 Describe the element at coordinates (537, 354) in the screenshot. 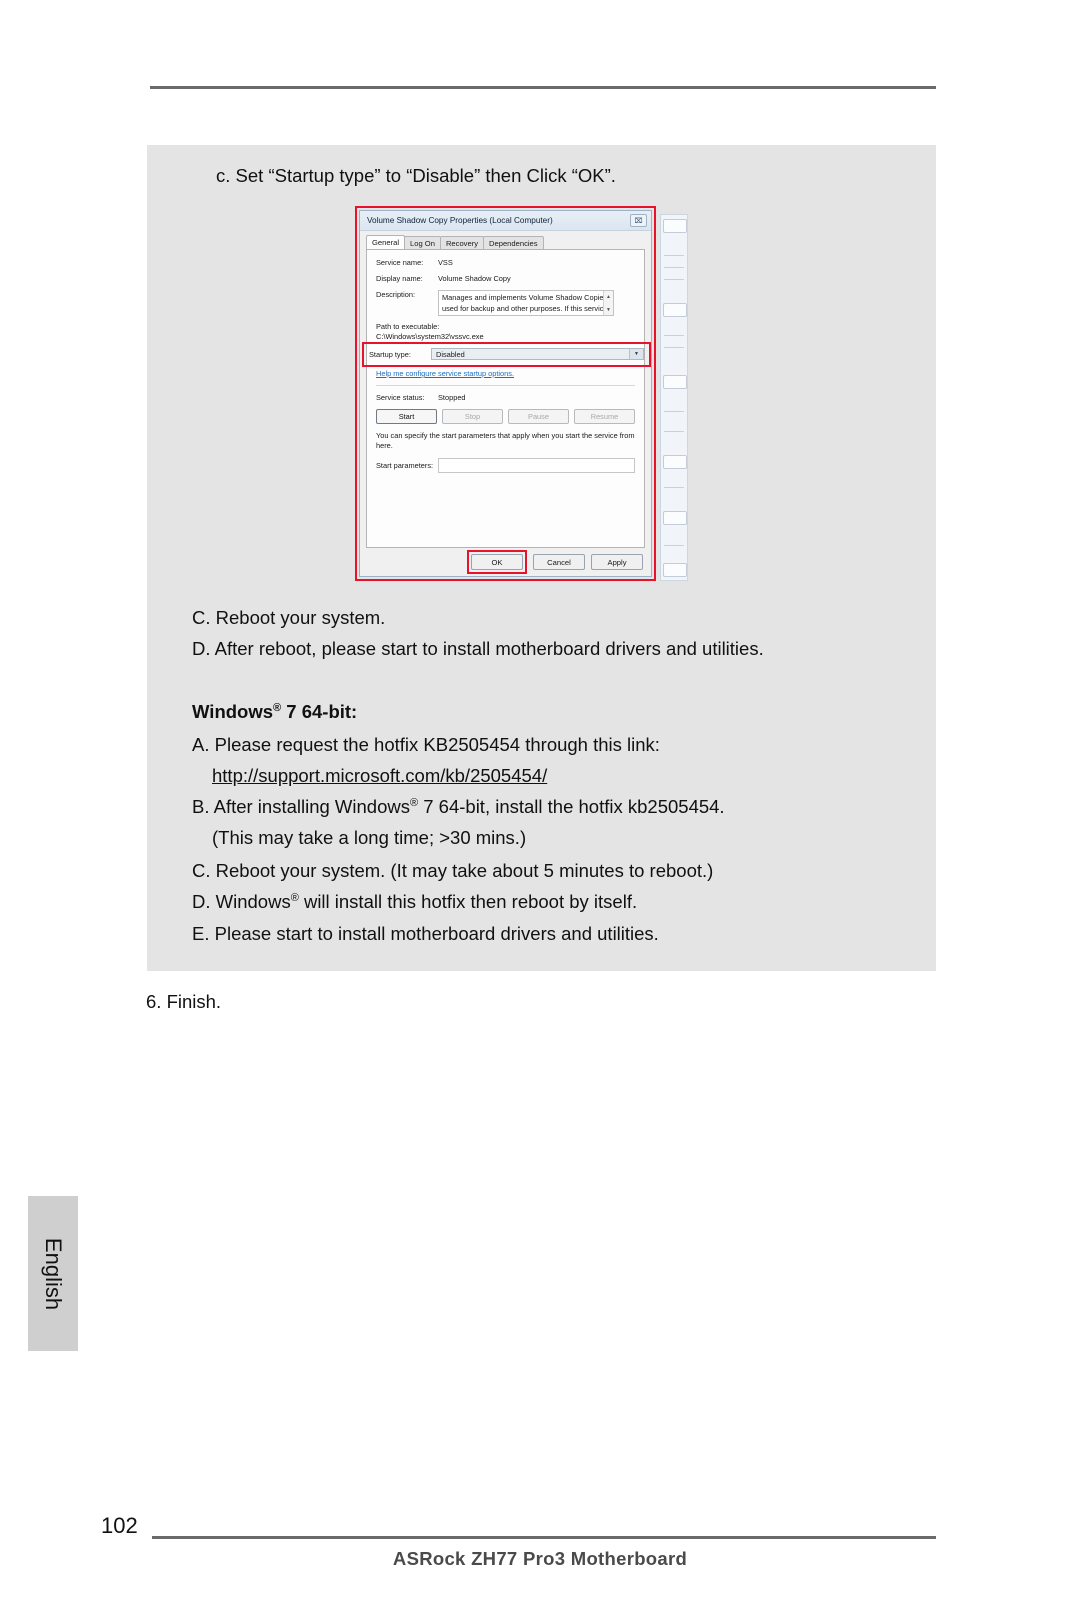

I see `startup-type-select: Disabled ▼` at that location.